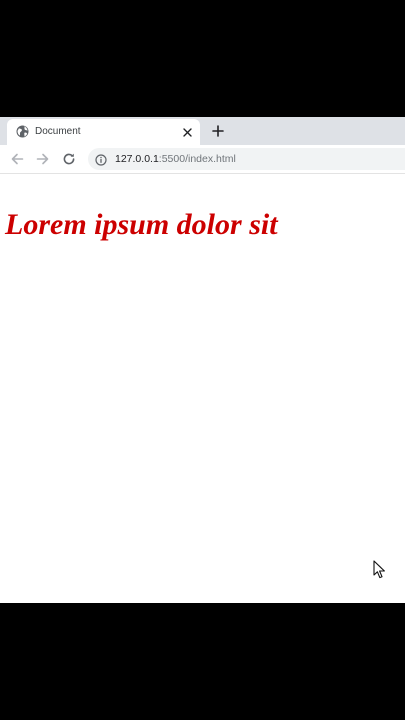 The height and width of the screenshot is (720, 405). I want to click on close-icon, so click(187, 132).